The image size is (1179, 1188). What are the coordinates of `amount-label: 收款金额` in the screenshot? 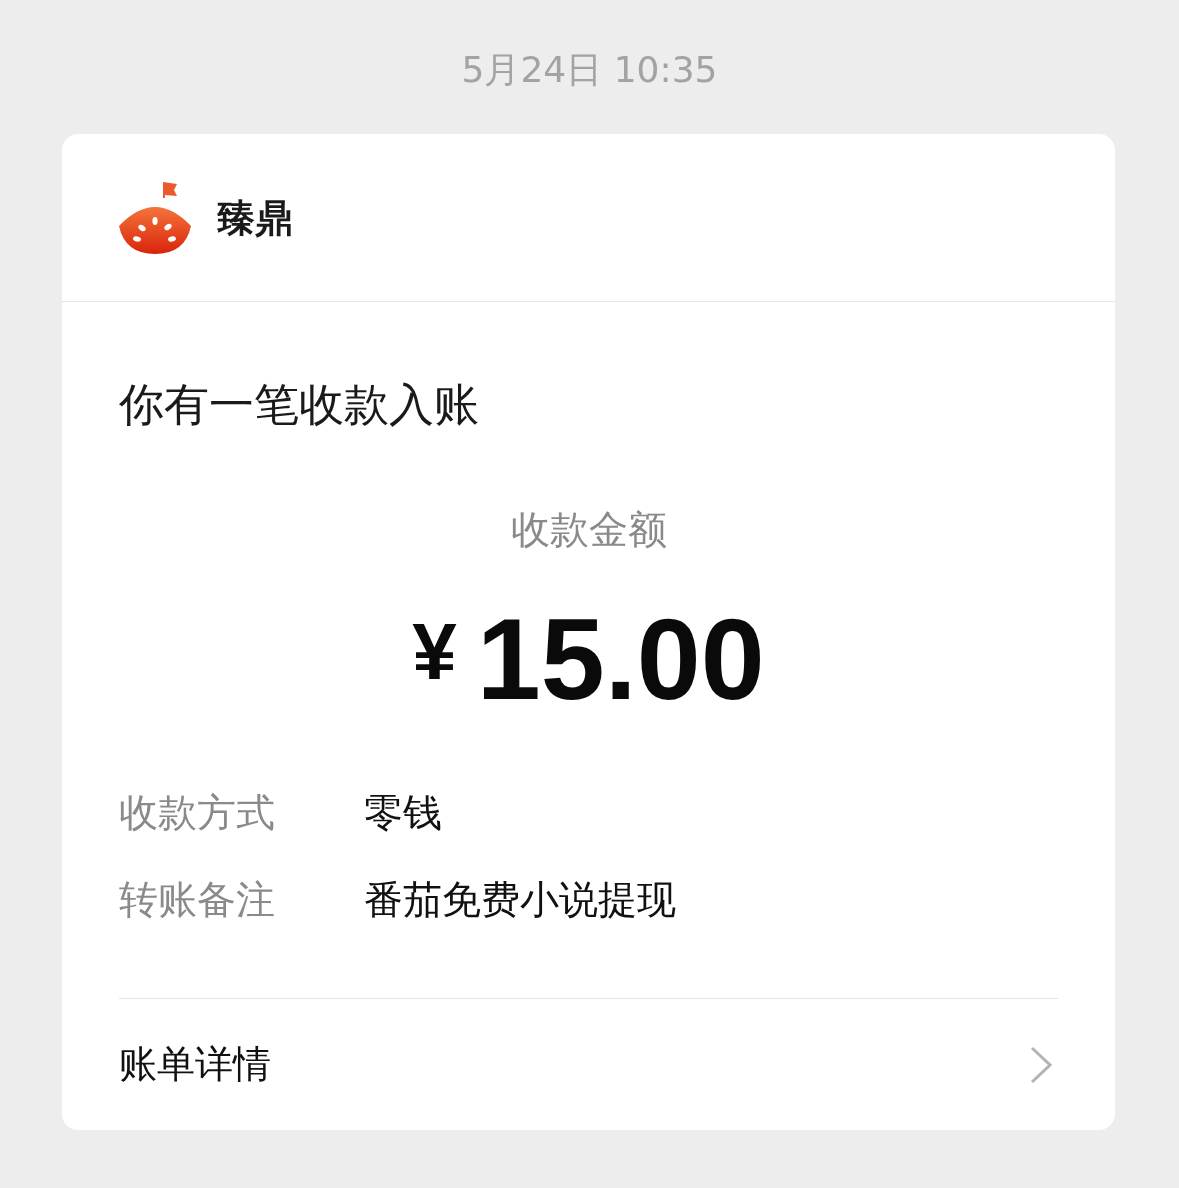 It's located at (588, 530).